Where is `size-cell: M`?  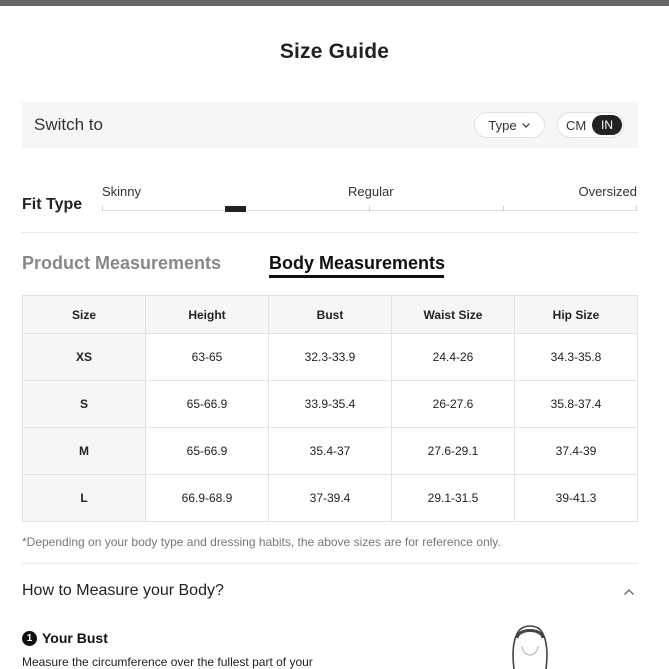
size-cell: M is located at coordinates (84, 451).